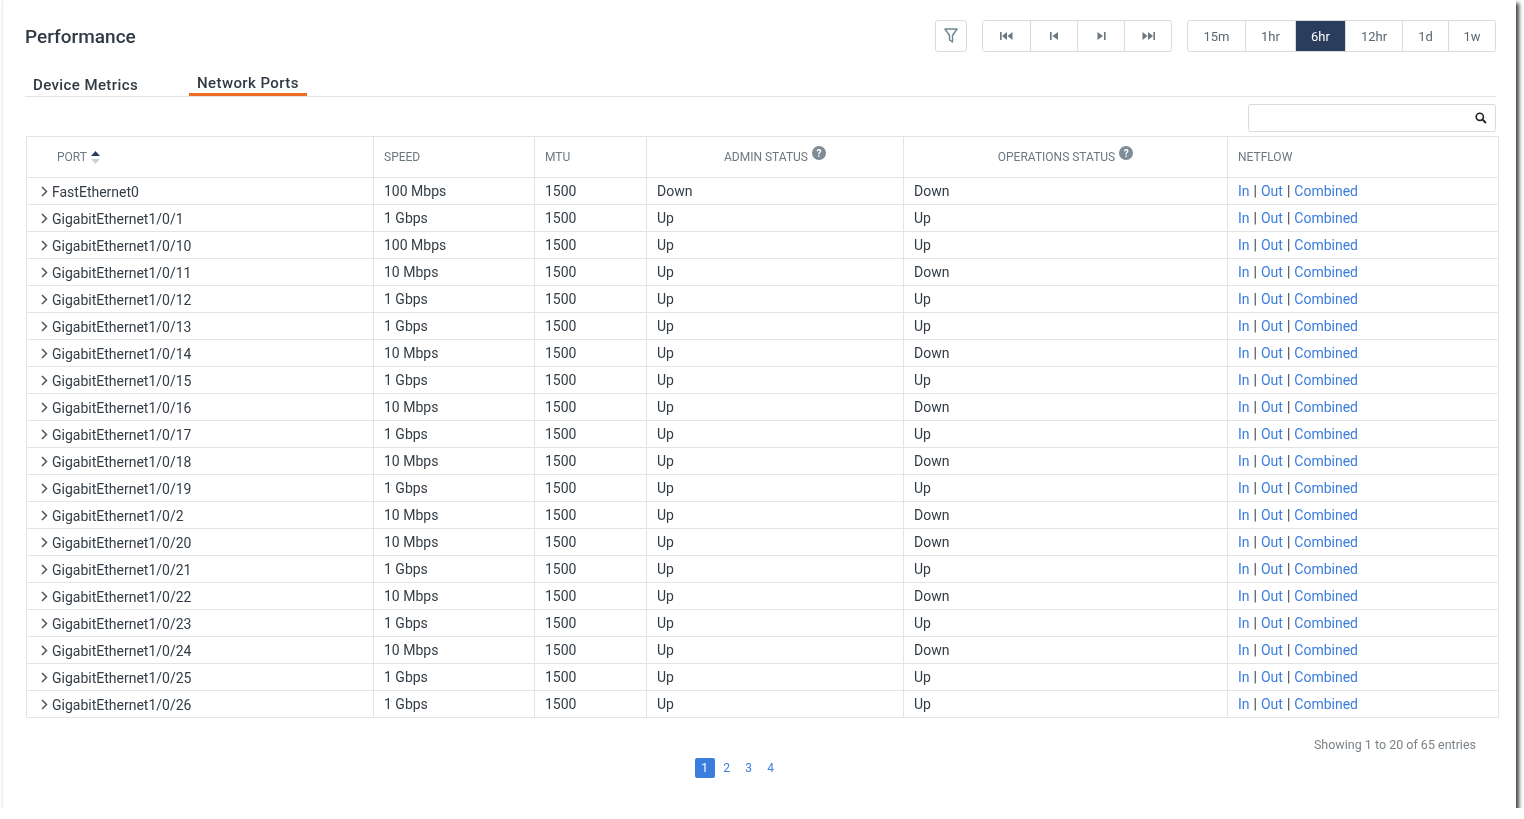 Image resolution: width=1524 pixels, height=819 pixels. Describe the element at coordinates (748, 768) in the screenshot. I see `page-button: 3` at that location.